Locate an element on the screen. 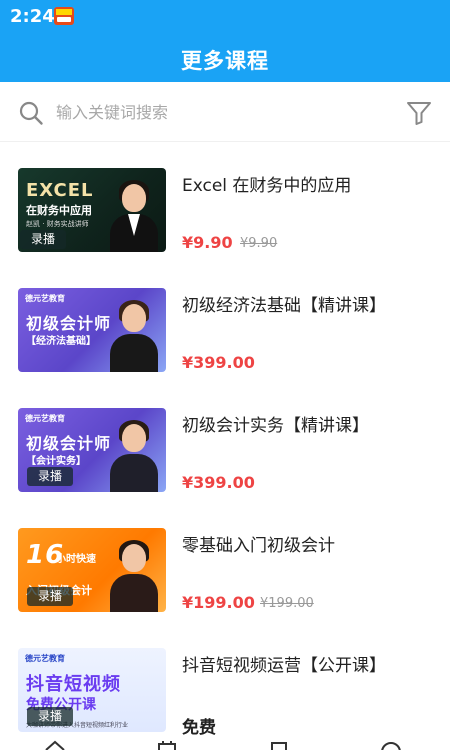  thumbnail-caption: 赵凯 · 财务实战讲师 is located at coordinates (57, 224).